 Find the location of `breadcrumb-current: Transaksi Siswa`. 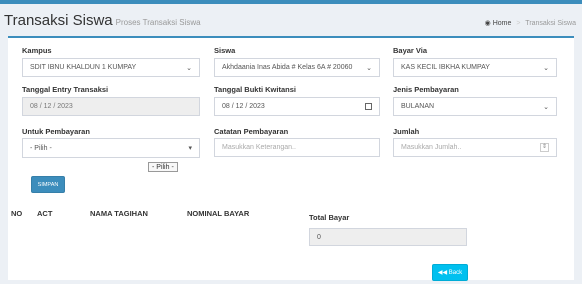

breadcrumb-current: Transaksi Siswa is located at coordinates (550, 23).